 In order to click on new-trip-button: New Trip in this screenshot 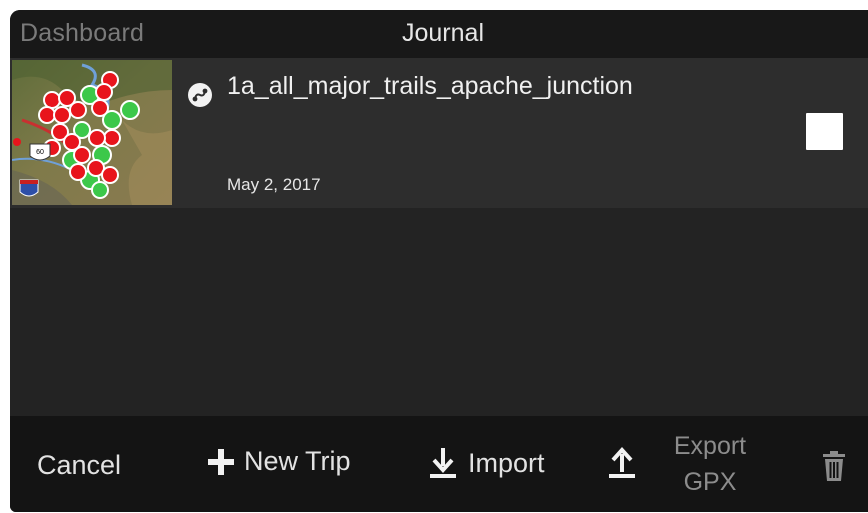, I will do `click(278, 461)`.